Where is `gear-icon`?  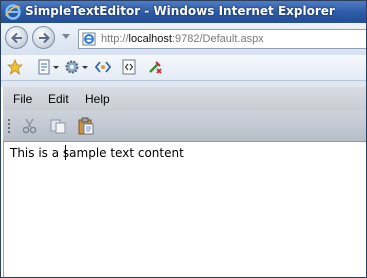 gear-icon is located at coordinates (72, 67).